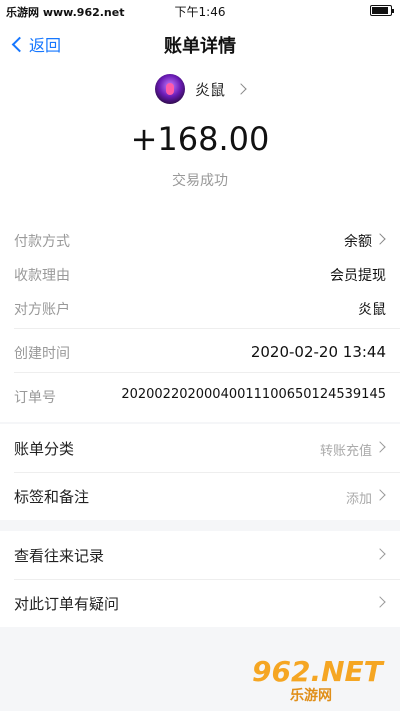 The height and width of the screenshot is (711, 400). Describe the element at coordinates (200, 555) in the screenshot. I see `view-history-row: 查看往来记录` at that location.